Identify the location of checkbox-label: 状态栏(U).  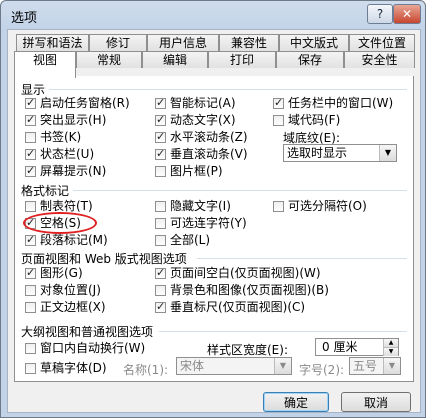
(67, 154).